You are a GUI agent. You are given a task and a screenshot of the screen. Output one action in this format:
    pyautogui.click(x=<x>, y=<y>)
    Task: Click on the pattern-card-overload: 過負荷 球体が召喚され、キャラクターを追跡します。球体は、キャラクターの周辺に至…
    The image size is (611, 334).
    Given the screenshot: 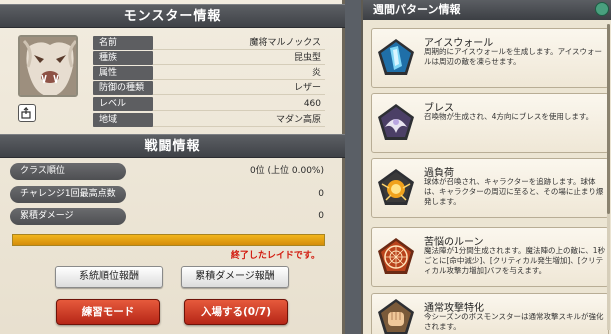 What is the action you would take?
    pyautogui.click(x=490, y=188)
    